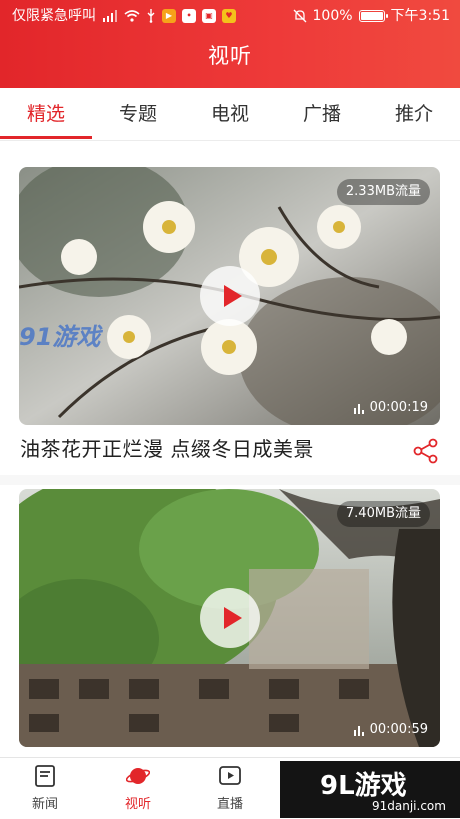 The image size is (460, 819). I want to click on duration-text: 00:00:59, so click(398, 729).